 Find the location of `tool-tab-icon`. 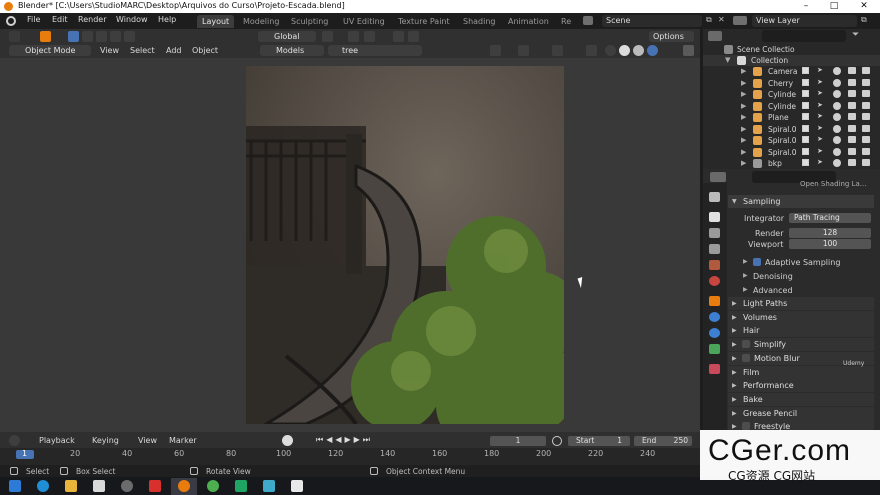

tool-tab-icon is located at coordinates (714, 197).